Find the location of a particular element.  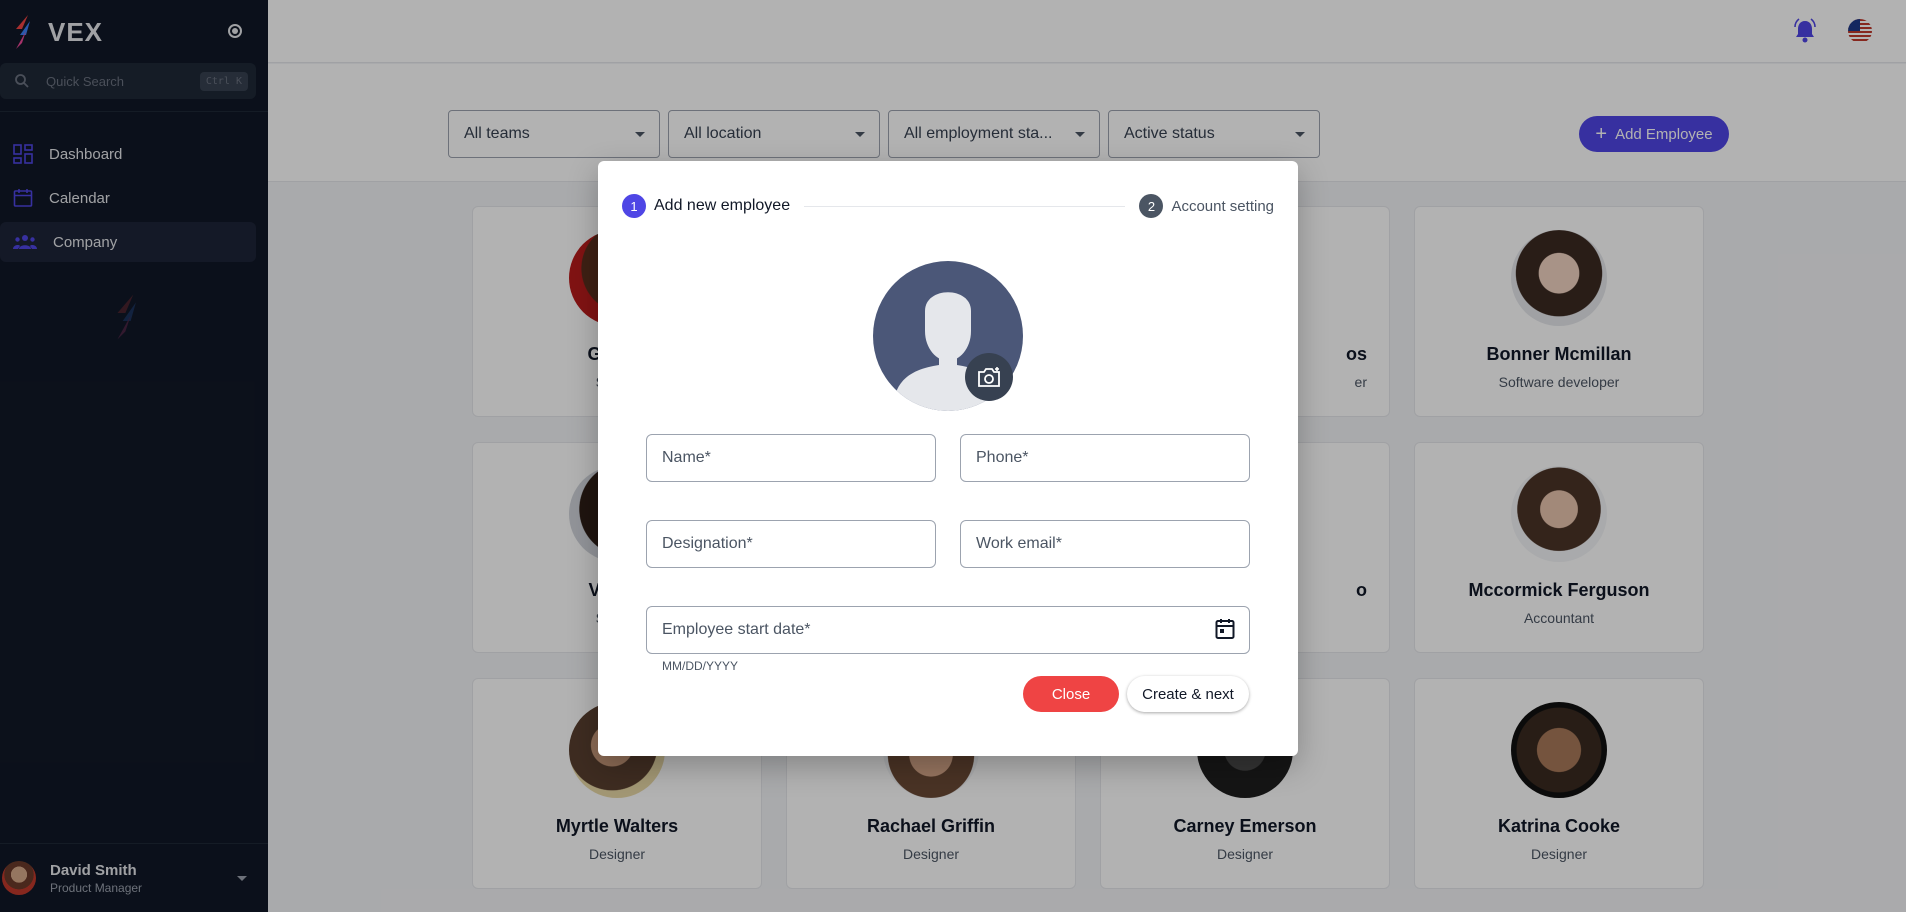

step-connector is located at coordinates (965, 206).